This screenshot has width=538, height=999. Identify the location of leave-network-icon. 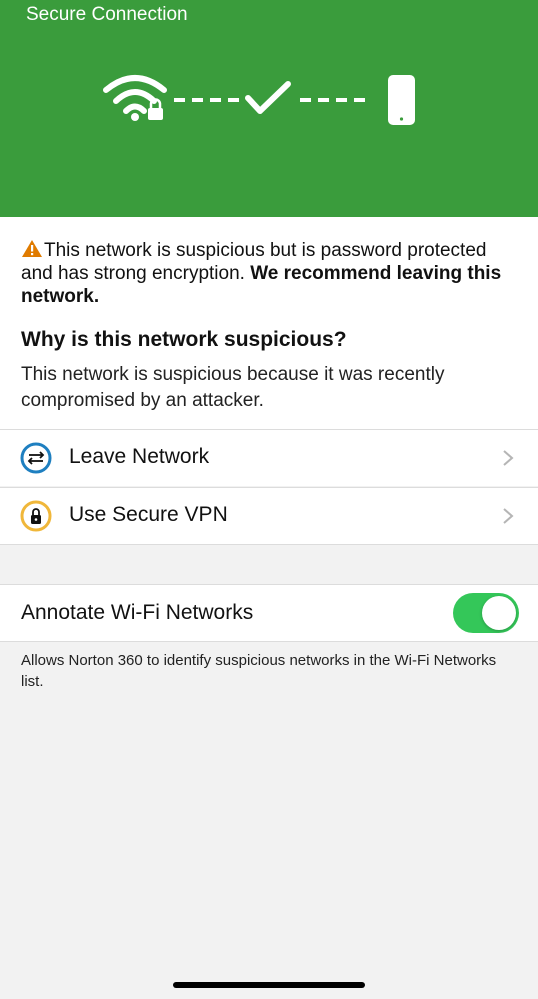
(36, 458).